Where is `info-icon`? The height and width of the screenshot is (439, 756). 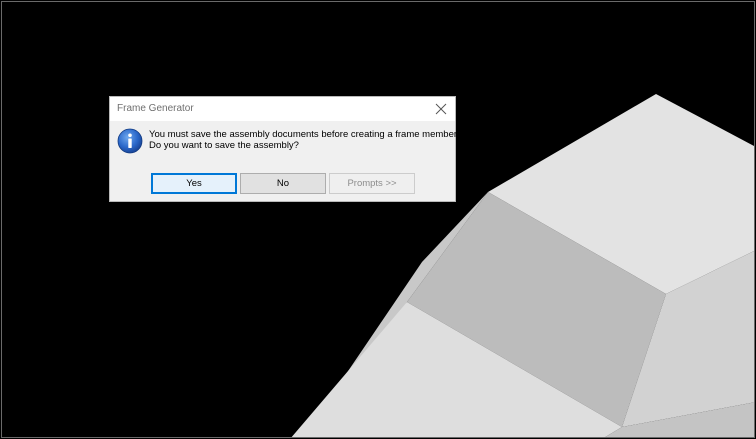
info-icon is located at coordinates (130, 141).